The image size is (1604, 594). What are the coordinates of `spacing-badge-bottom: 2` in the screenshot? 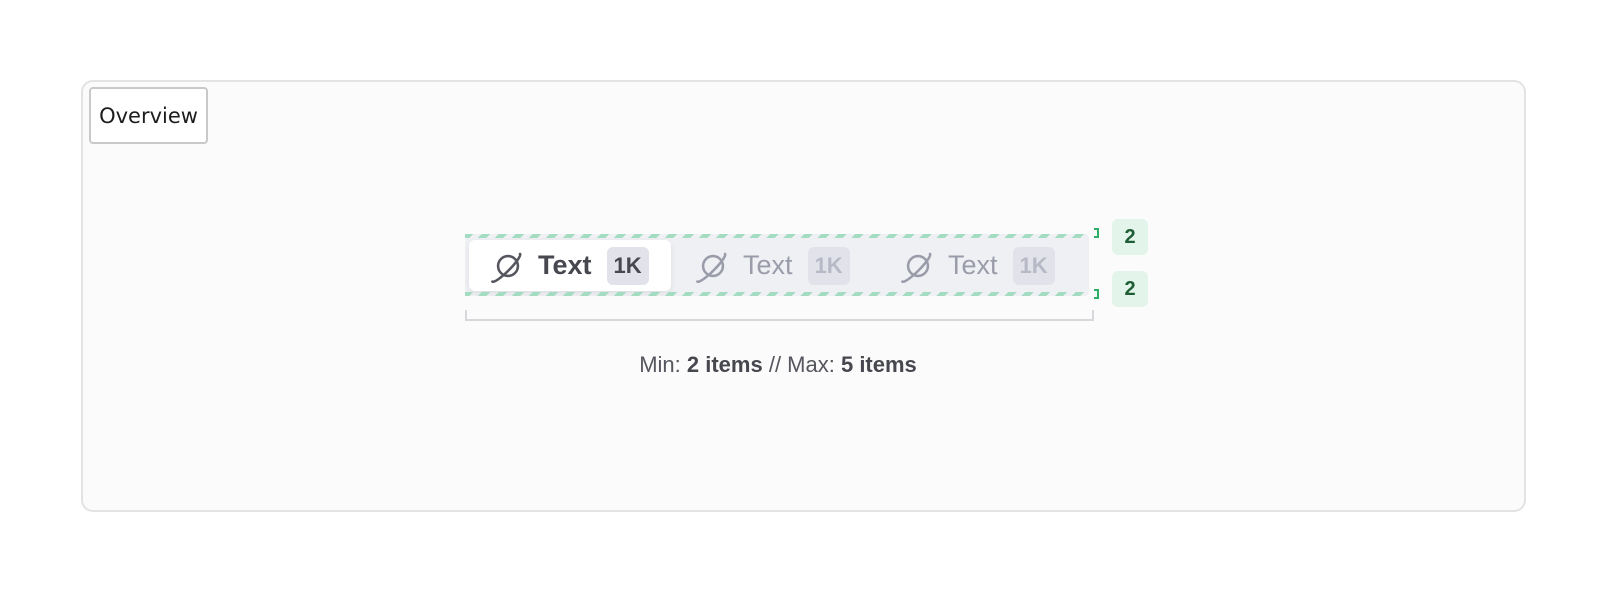 It's located at (1130, 289).